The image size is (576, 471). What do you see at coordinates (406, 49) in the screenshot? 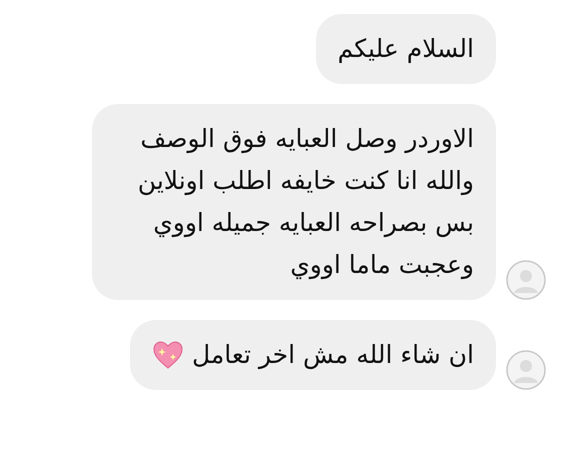
I see `message-text: السلام عليكم` at bounding box center [406, 49].